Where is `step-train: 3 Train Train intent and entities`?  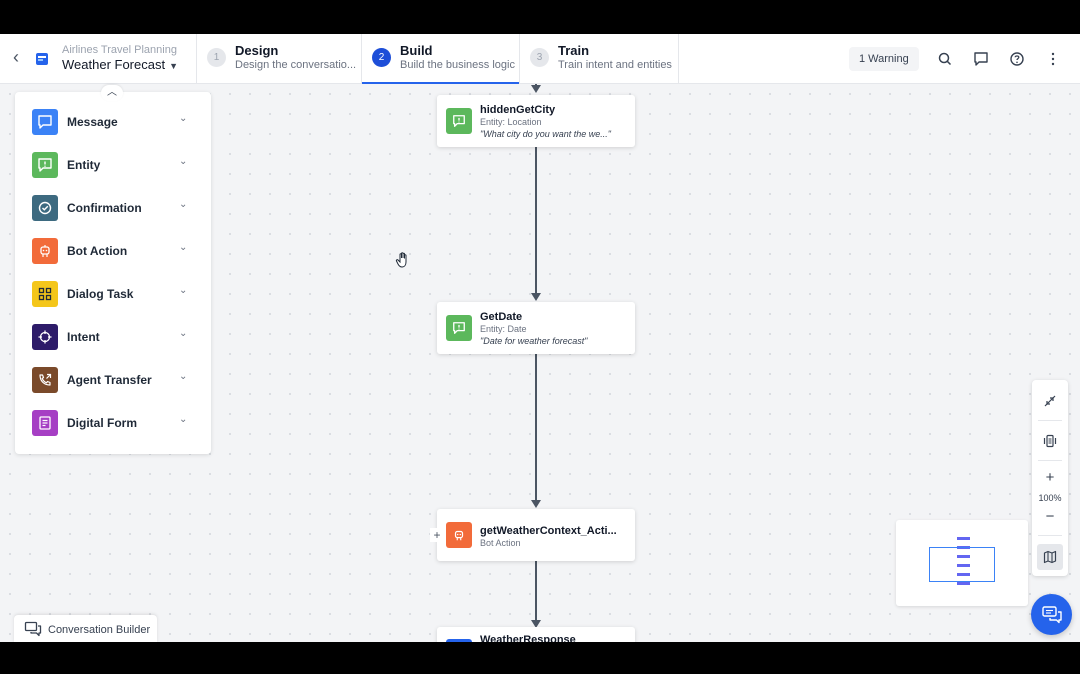 step-train: 3 Train Train intent and entities is located at coordinates (598, 59).